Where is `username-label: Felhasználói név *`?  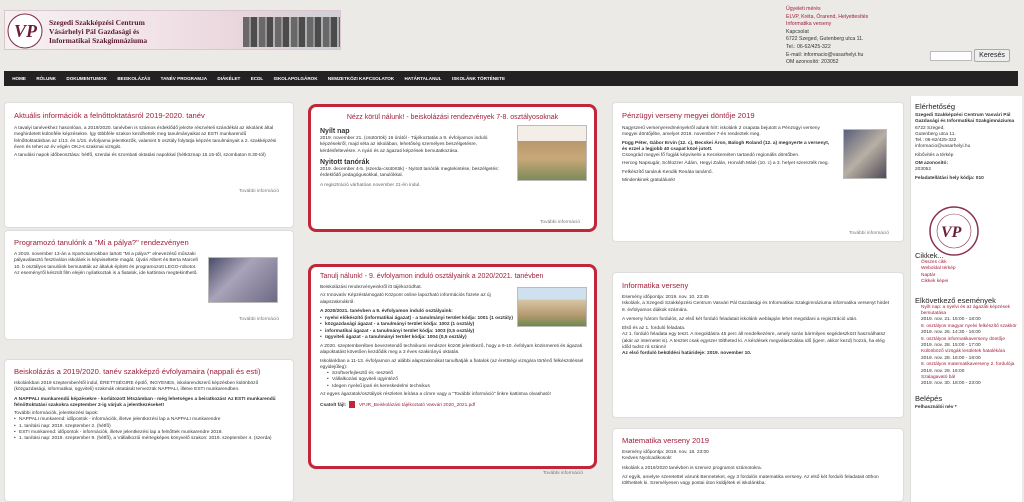 username-label: Felhasználói név * is located at coordinates (936, 407).